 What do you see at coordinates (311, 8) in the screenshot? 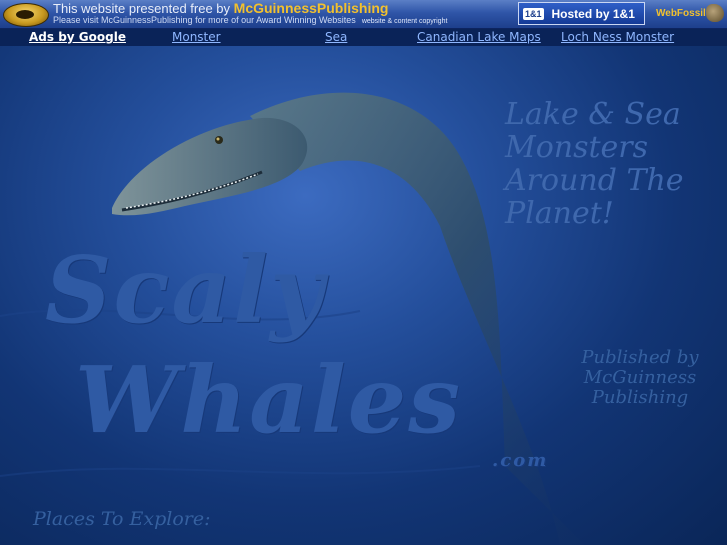
I see `banner-brand: McGuinnessPublishing` at bounding box center [311, 8].